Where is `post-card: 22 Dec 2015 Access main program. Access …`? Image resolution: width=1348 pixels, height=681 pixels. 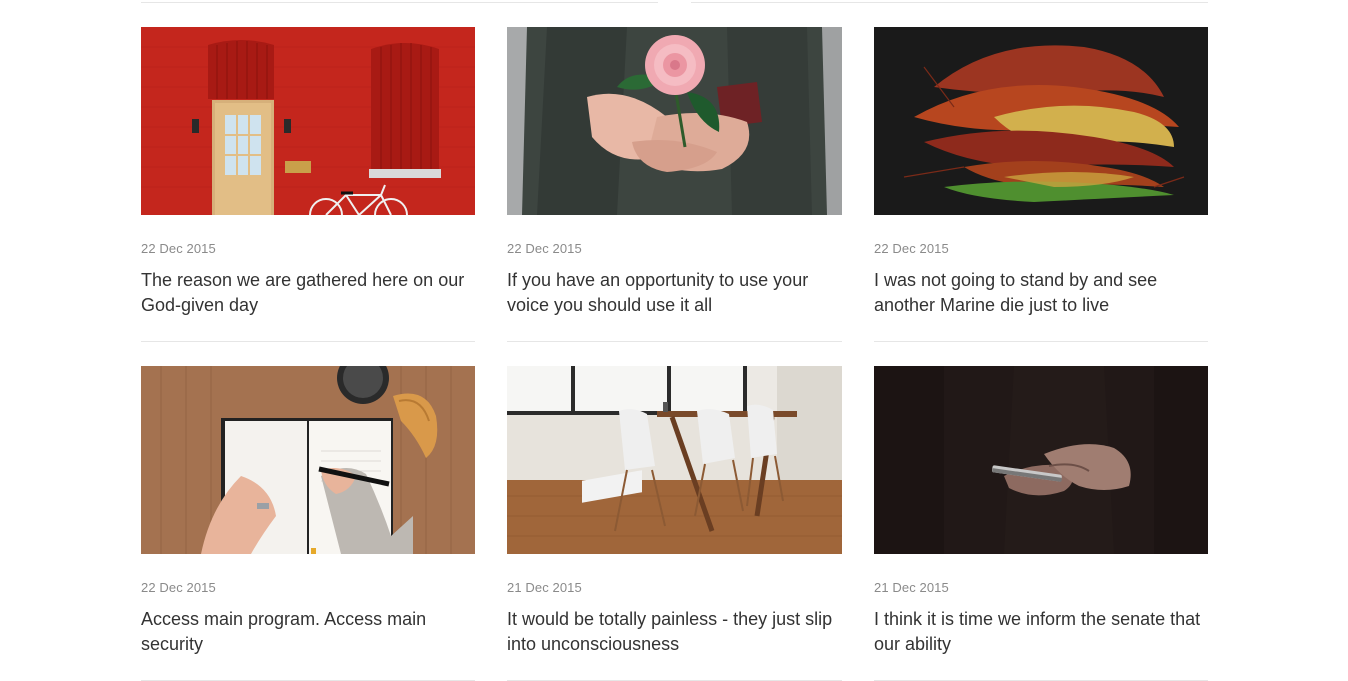 post-card: 22 Dec 2015 Access main program. Access … is located at coordinates (308, 523).